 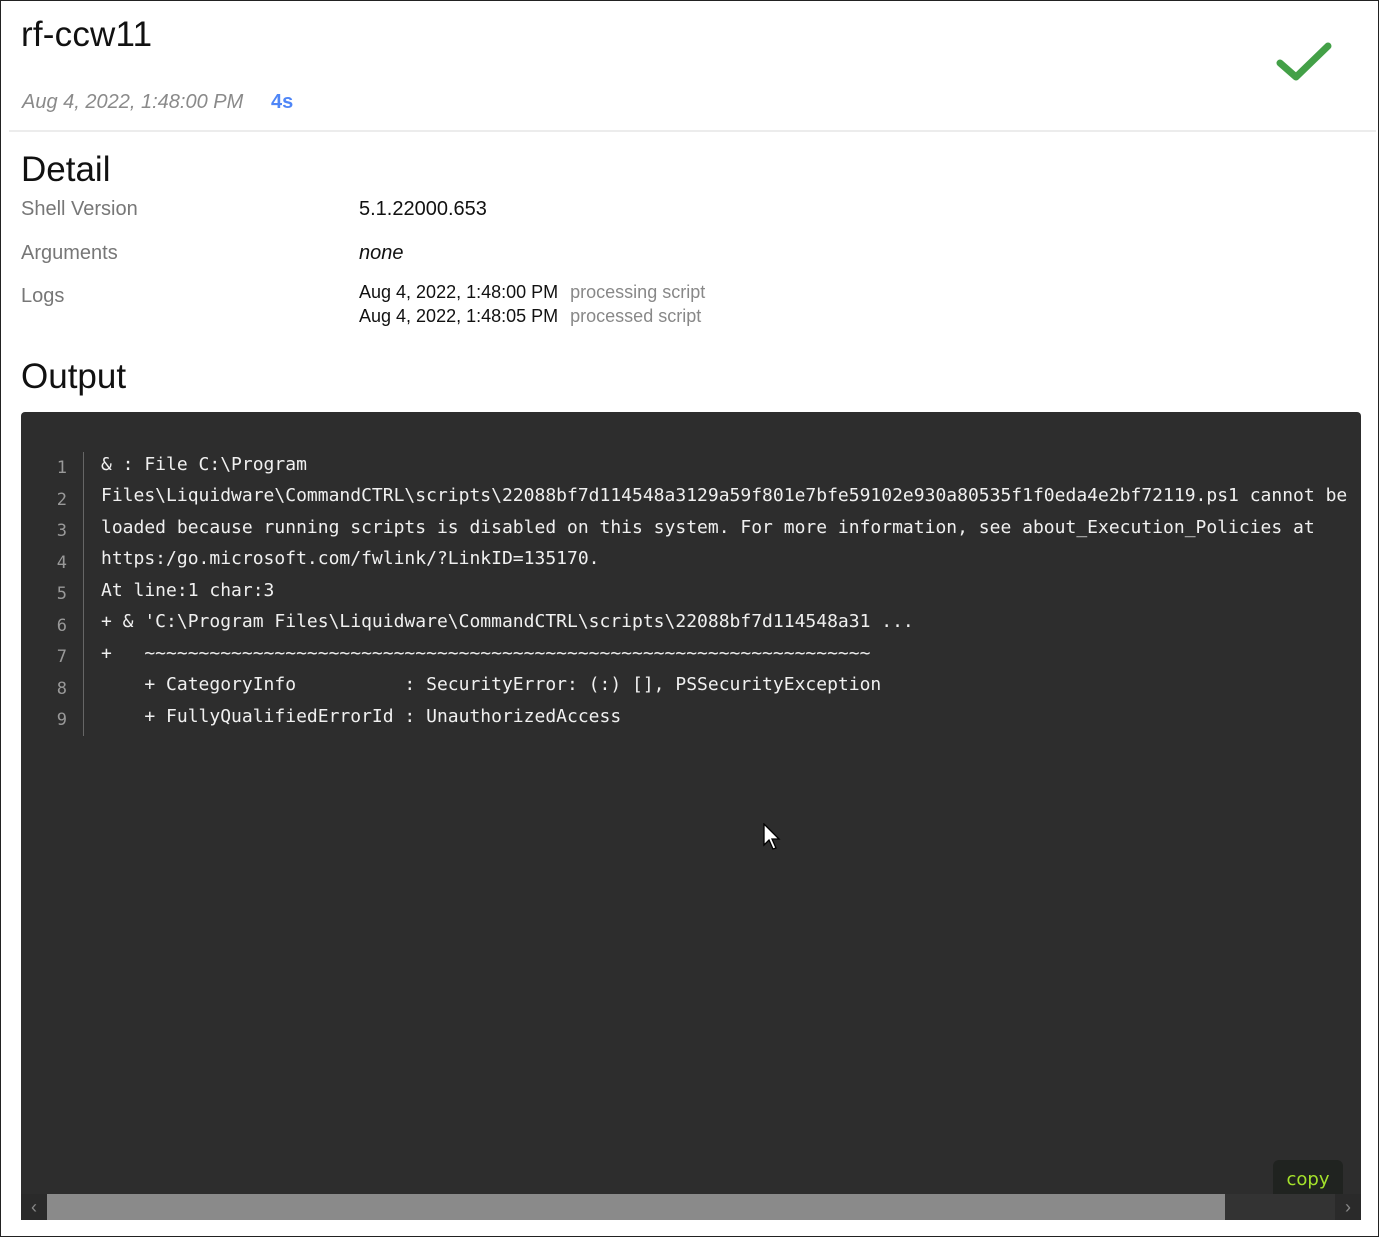 I want to click on run-header: rf-ccw11 Aug 4, 2022, 1:48:00 PM 4s, so click(x=692, y=65).